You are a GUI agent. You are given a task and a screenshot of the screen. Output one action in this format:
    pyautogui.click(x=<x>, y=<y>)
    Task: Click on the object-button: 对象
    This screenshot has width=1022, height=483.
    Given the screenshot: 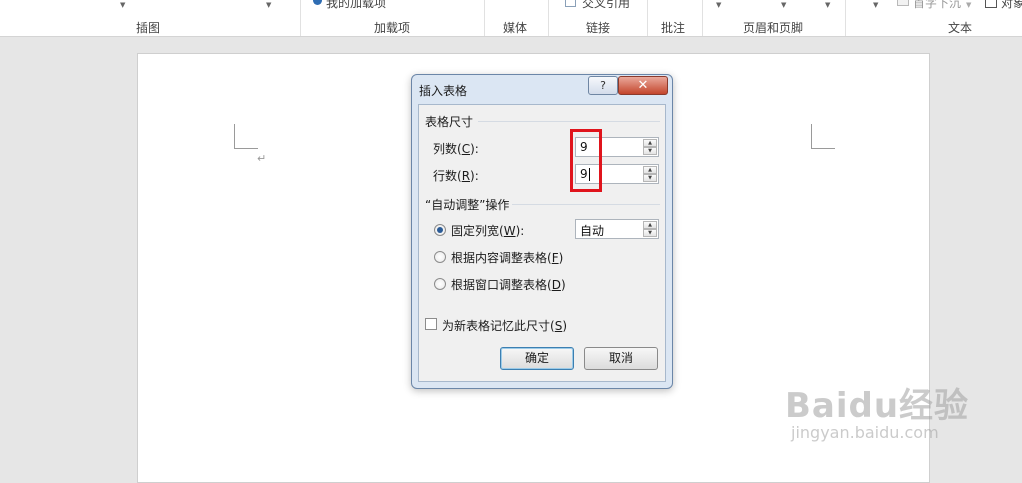 What is the action you would take?
    pyautogui.click(x=1011, y=5)
    